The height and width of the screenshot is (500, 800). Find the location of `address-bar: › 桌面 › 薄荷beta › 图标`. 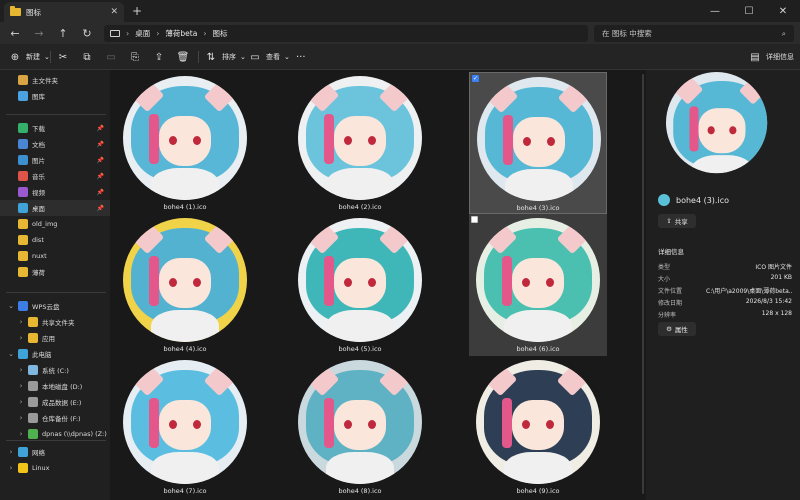

address-bar: › 桌面 › 薄荷beta › 图标 is located at coordinates (346, 33).